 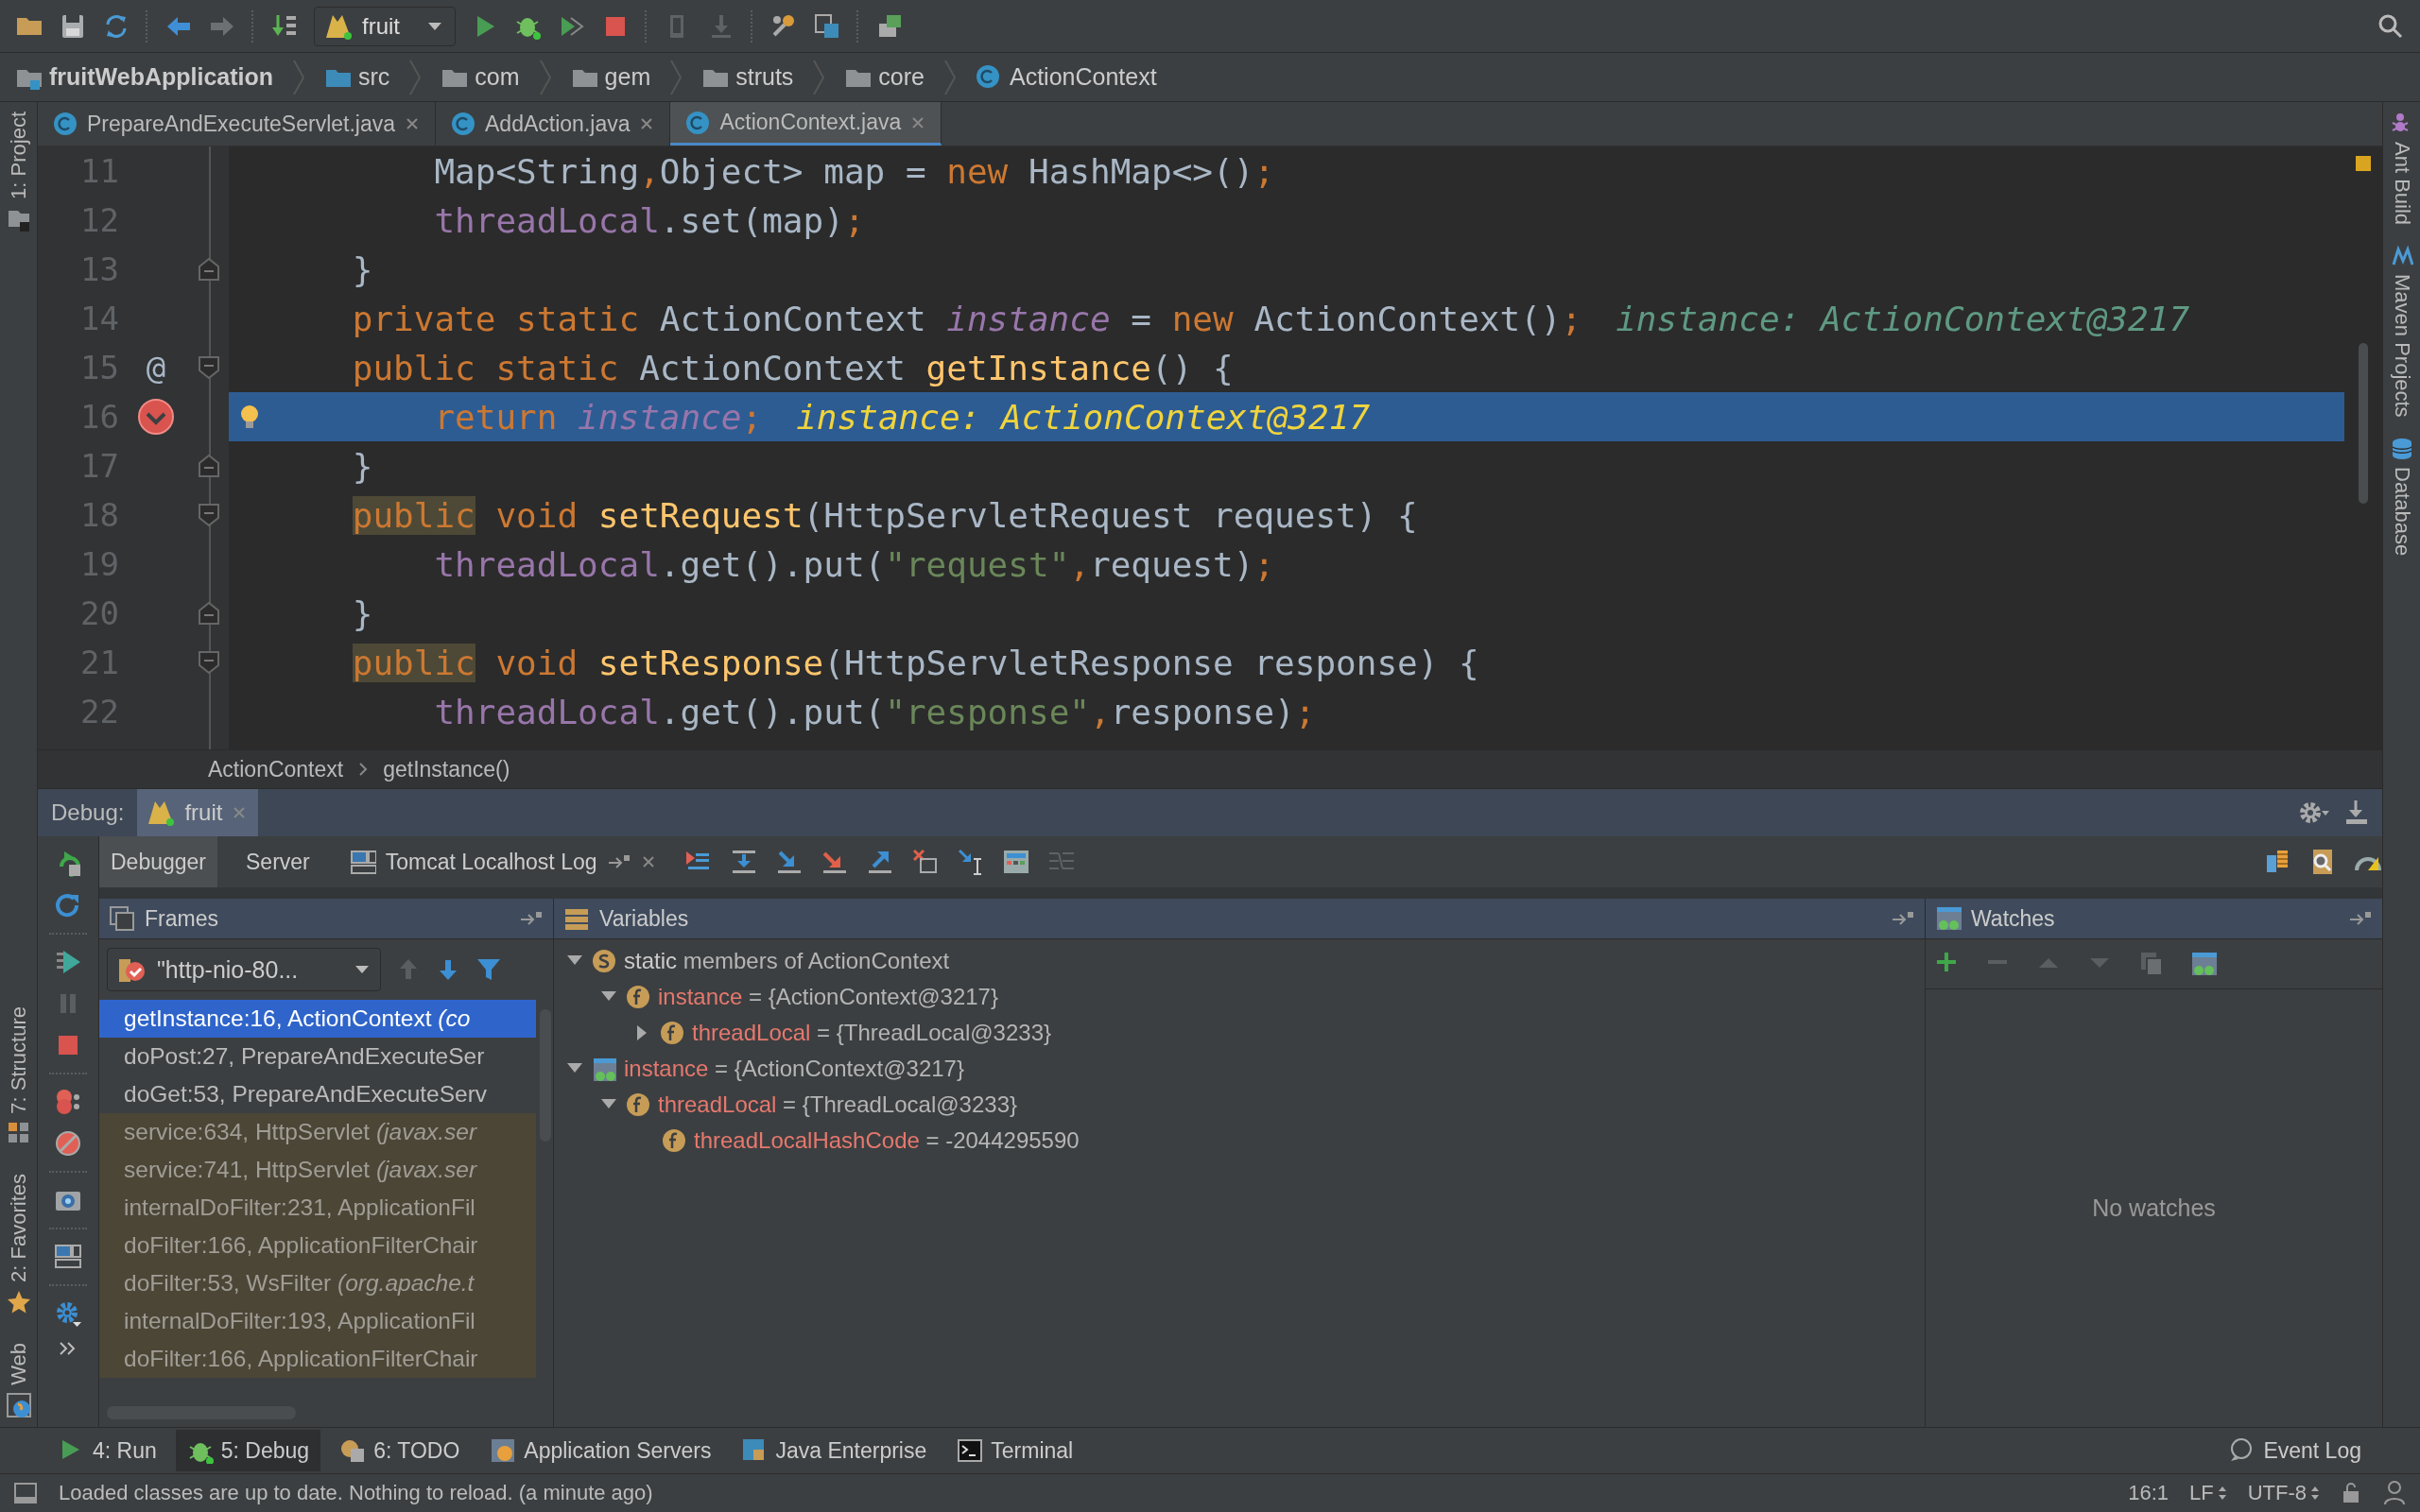 What do you see at coordinates (318, 1208) in the screenshot?
I see `frame-item: internalDoFilter:231, ApplicationFil` at bounding box center [318, 1208].